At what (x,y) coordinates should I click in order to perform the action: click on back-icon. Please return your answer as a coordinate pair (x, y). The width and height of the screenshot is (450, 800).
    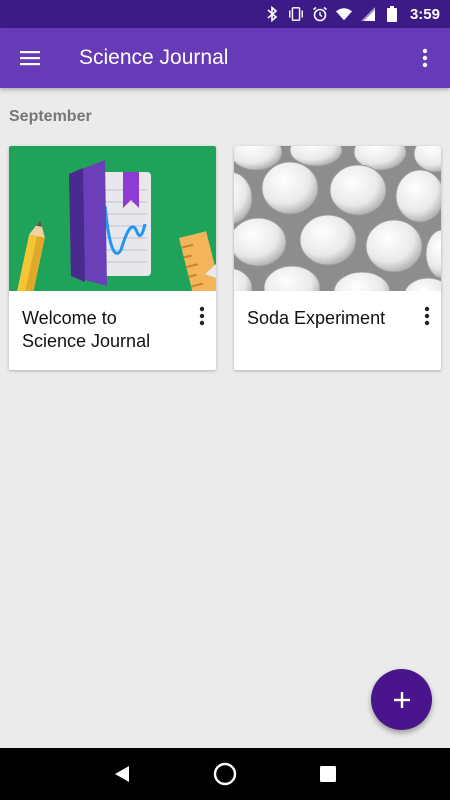
    Looking at the image, I should click on (121, 774).